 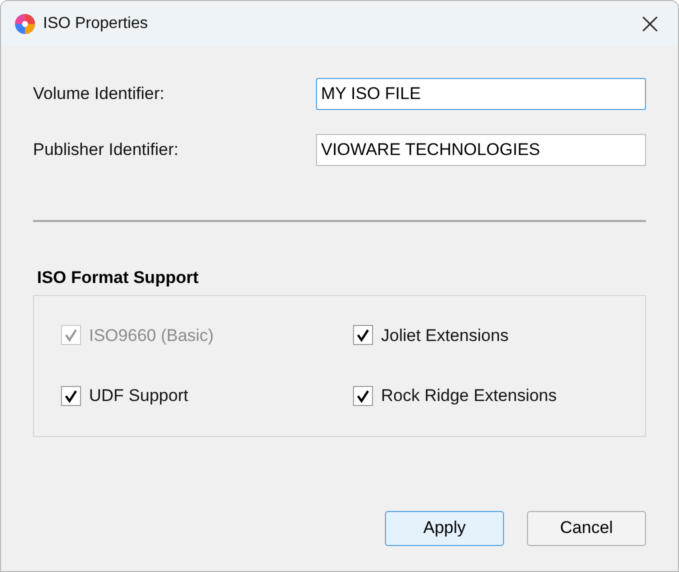 I want to click on option-checkbox: Rock Ridge Extensions, so click(x=499, y=395).